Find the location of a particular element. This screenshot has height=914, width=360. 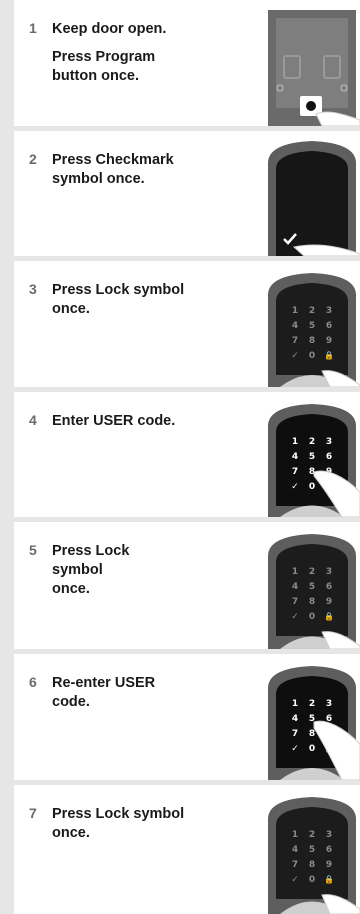

step-card-5: 5 Press Lock symbol once. 1 2 3 4 5 6 7 8 9 ✓ 0 🔒 is located at coordinates (187, 585).